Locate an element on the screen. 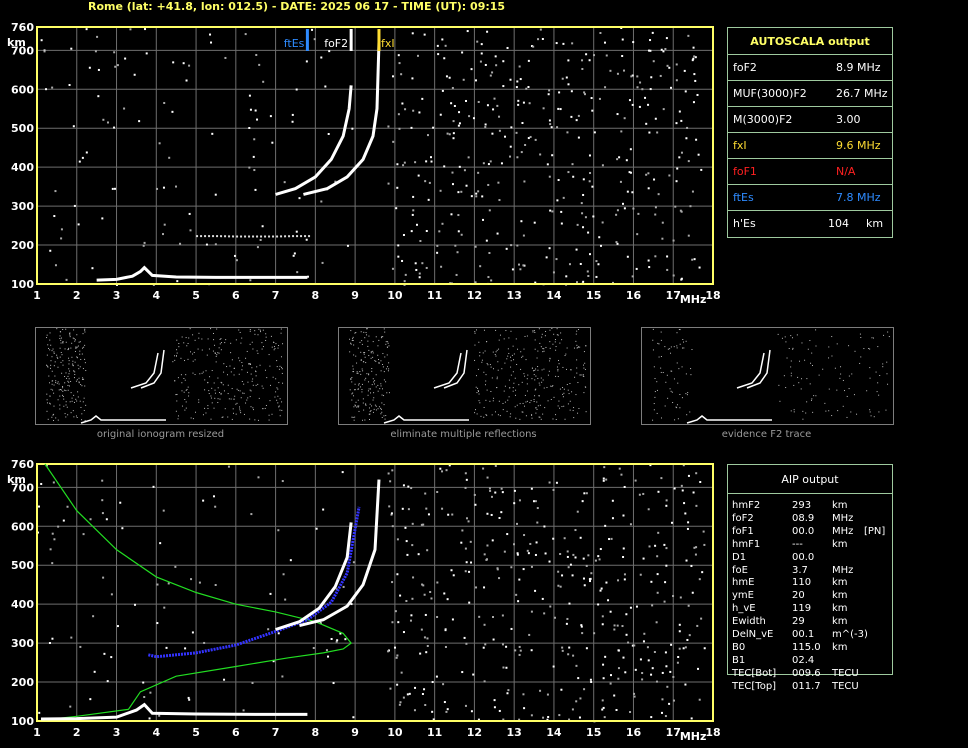 The image size is (968, 748). marker-label: ftEs is located at coordinates (294, 43).